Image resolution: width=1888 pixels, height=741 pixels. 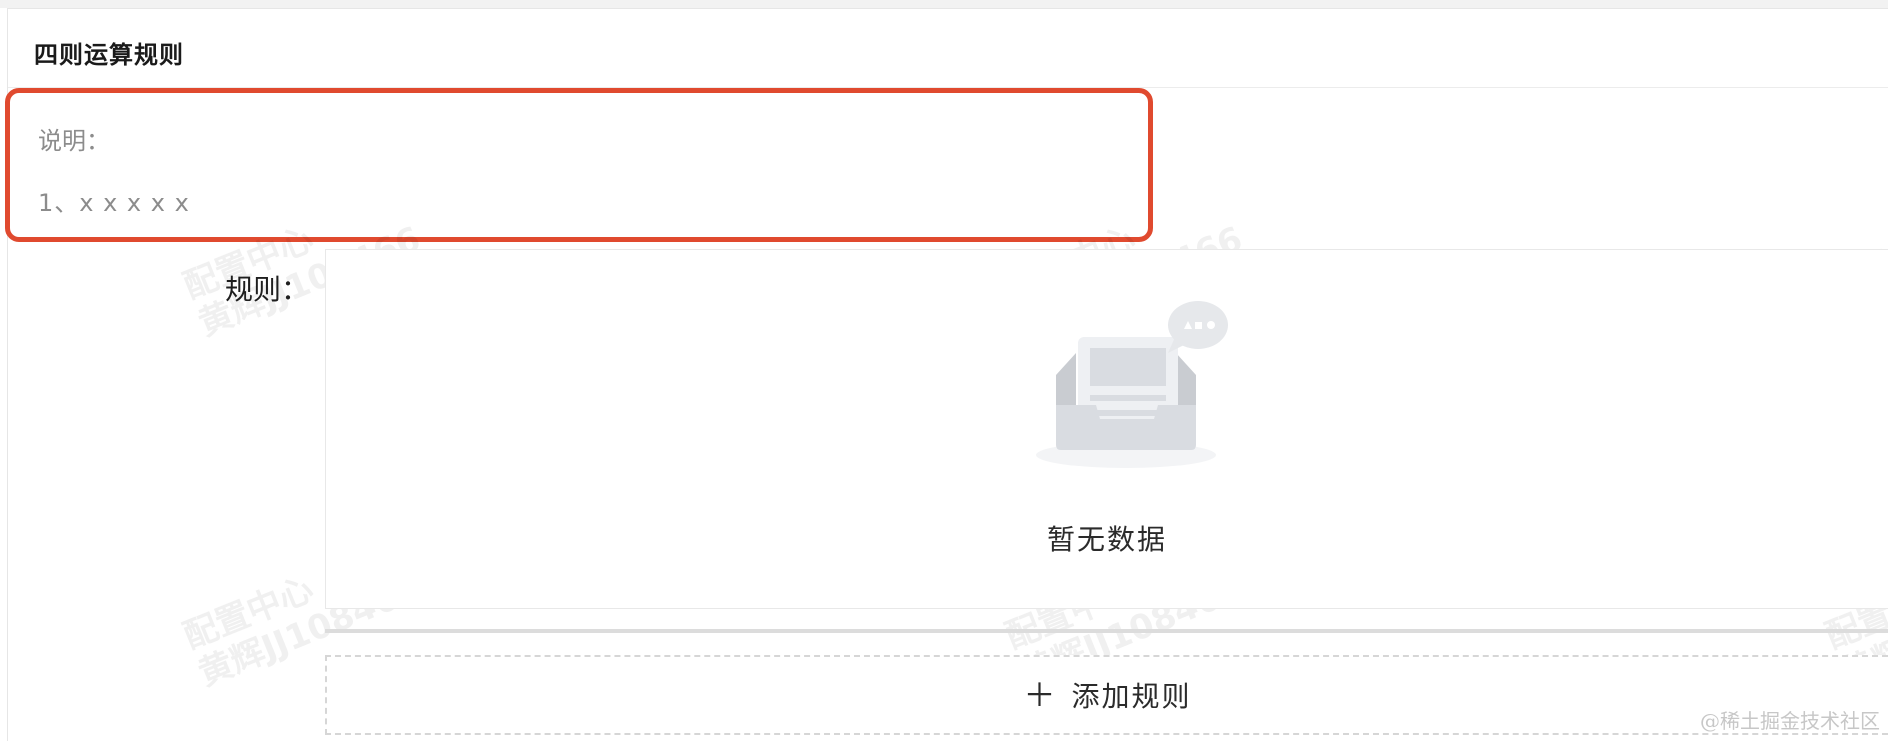 What do you see at coordinates (1106, 631) in the screenshot?
I see `divider` at bounding box center [1106, 631].